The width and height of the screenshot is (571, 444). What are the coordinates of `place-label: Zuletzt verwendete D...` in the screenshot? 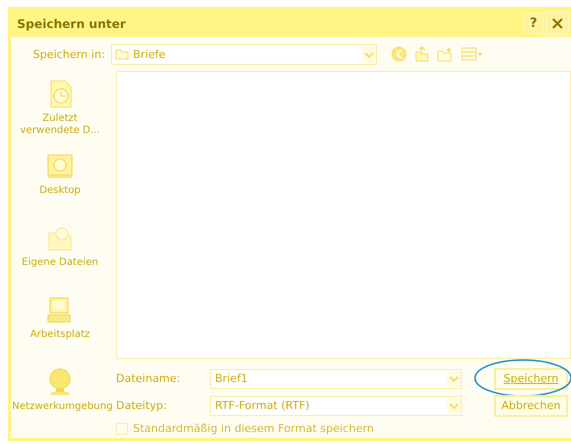 It's located at (60, 125).